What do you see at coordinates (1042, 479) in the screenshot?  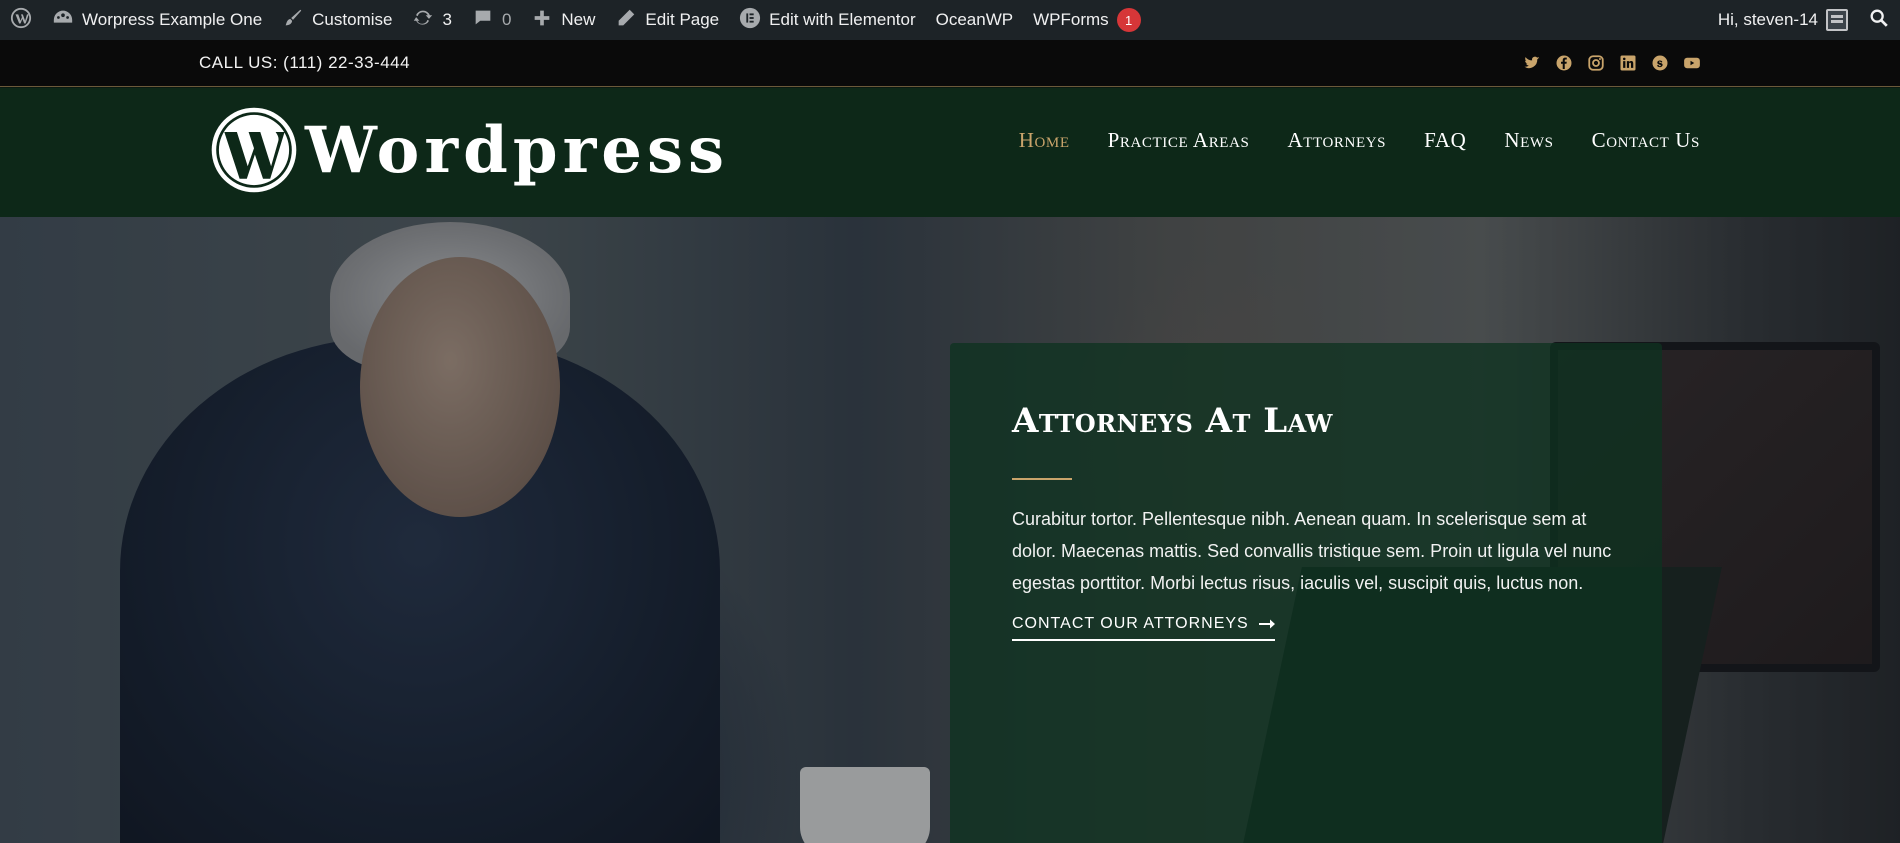 I see `title-divider` at bounding box center [1042, 479].